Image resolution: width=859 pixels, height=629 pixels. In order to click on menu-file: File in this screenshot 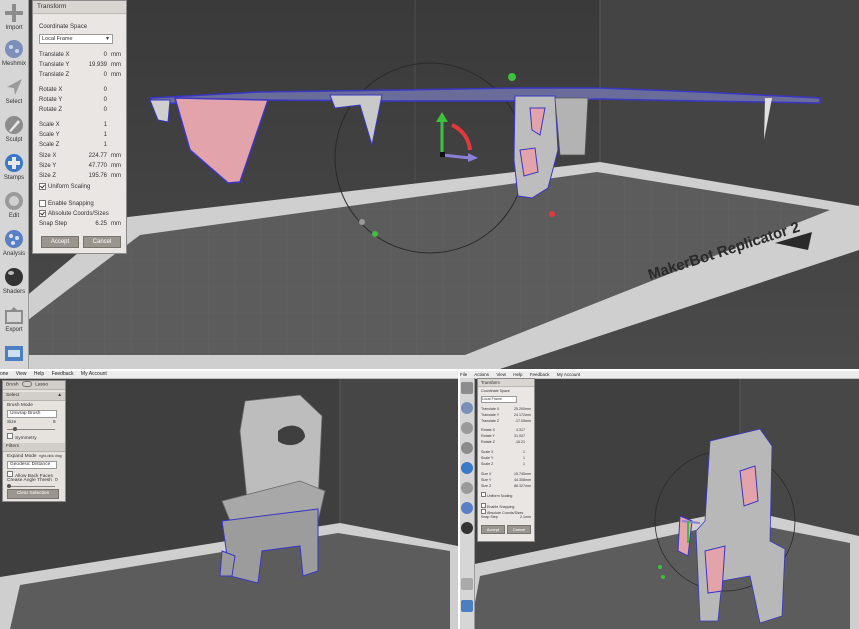, I will do `click(463, 374)`.